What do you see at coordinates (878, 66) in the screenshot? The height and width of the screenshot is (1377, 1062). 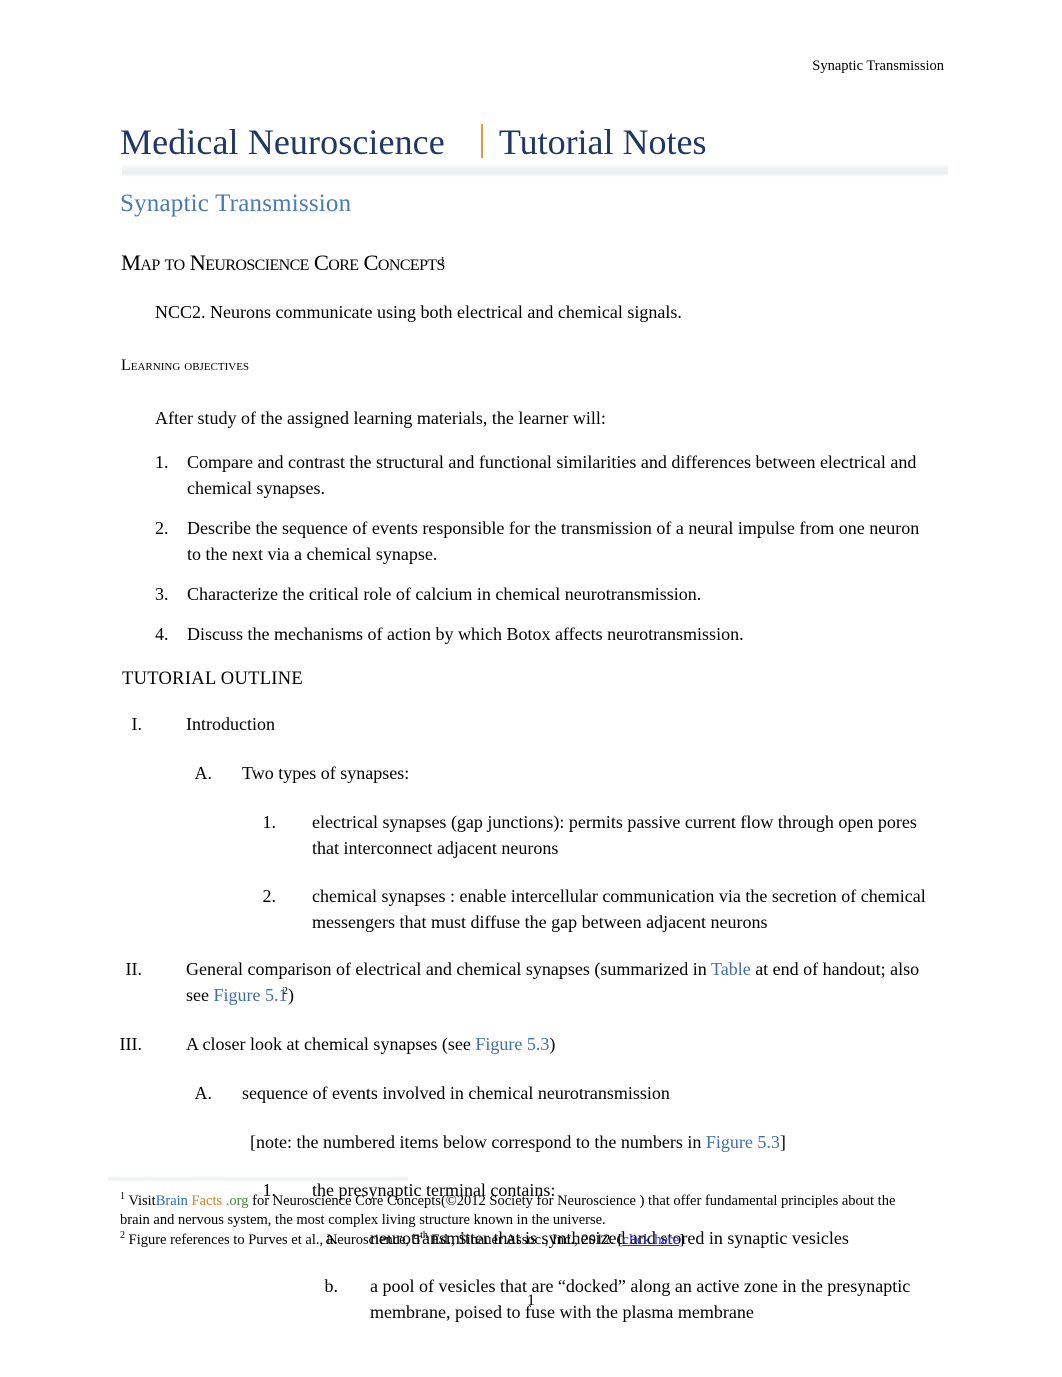 I see `running-header: Synaptic Transmission` at bounding box center [878, 66].